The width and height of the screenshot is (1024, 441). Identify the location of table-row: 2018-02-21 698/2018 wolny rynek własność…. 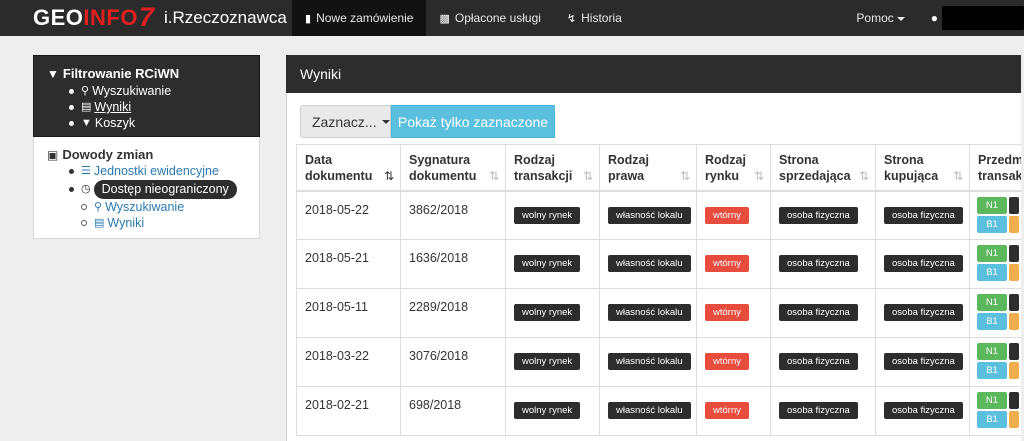
(658, 411).